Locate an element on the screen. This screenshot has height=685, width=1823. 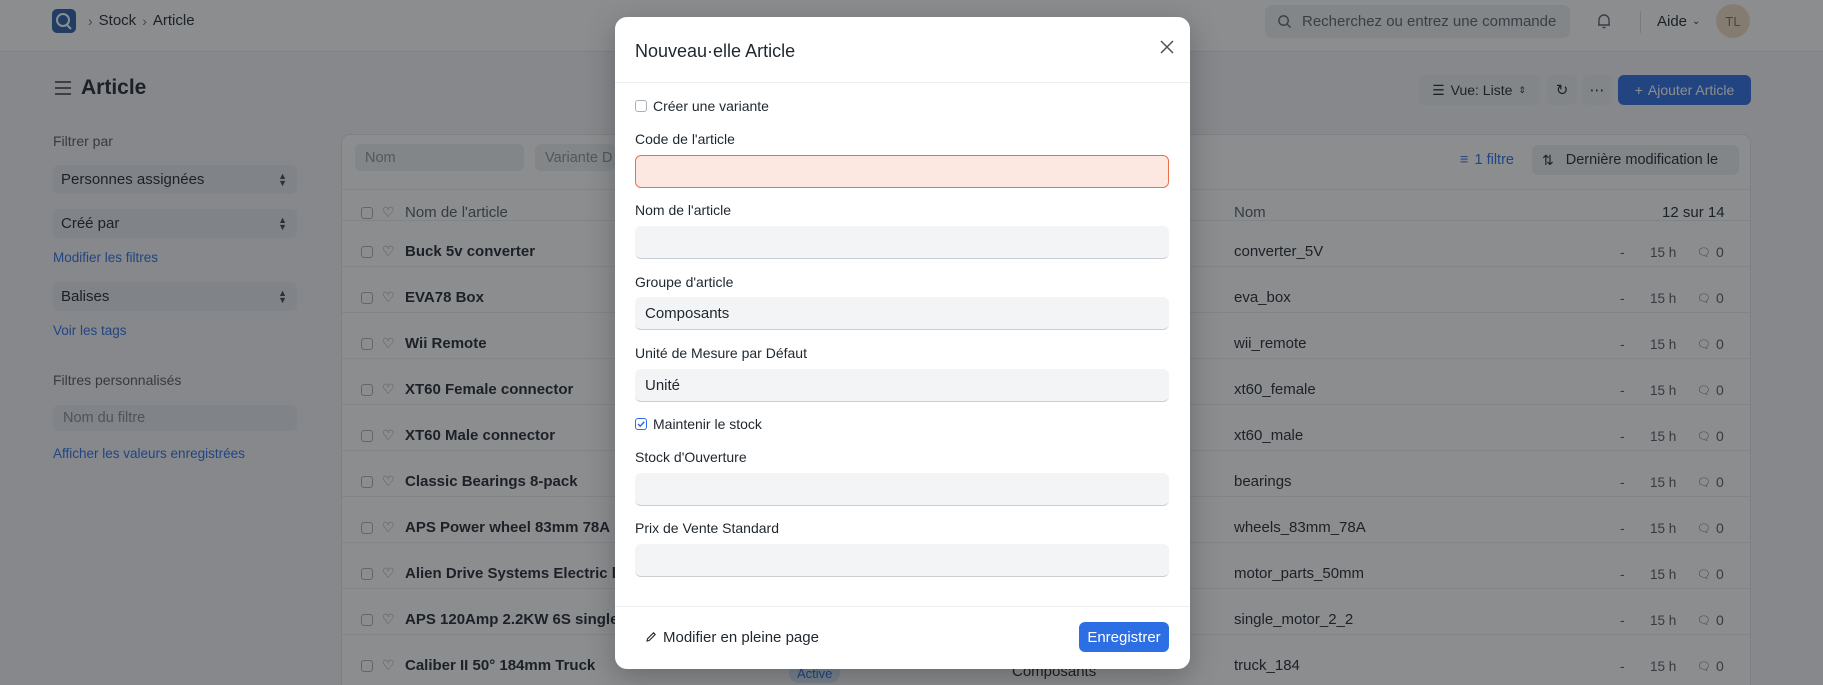
item-group-label: Groupe d'article is located at coordinates (684, 282).